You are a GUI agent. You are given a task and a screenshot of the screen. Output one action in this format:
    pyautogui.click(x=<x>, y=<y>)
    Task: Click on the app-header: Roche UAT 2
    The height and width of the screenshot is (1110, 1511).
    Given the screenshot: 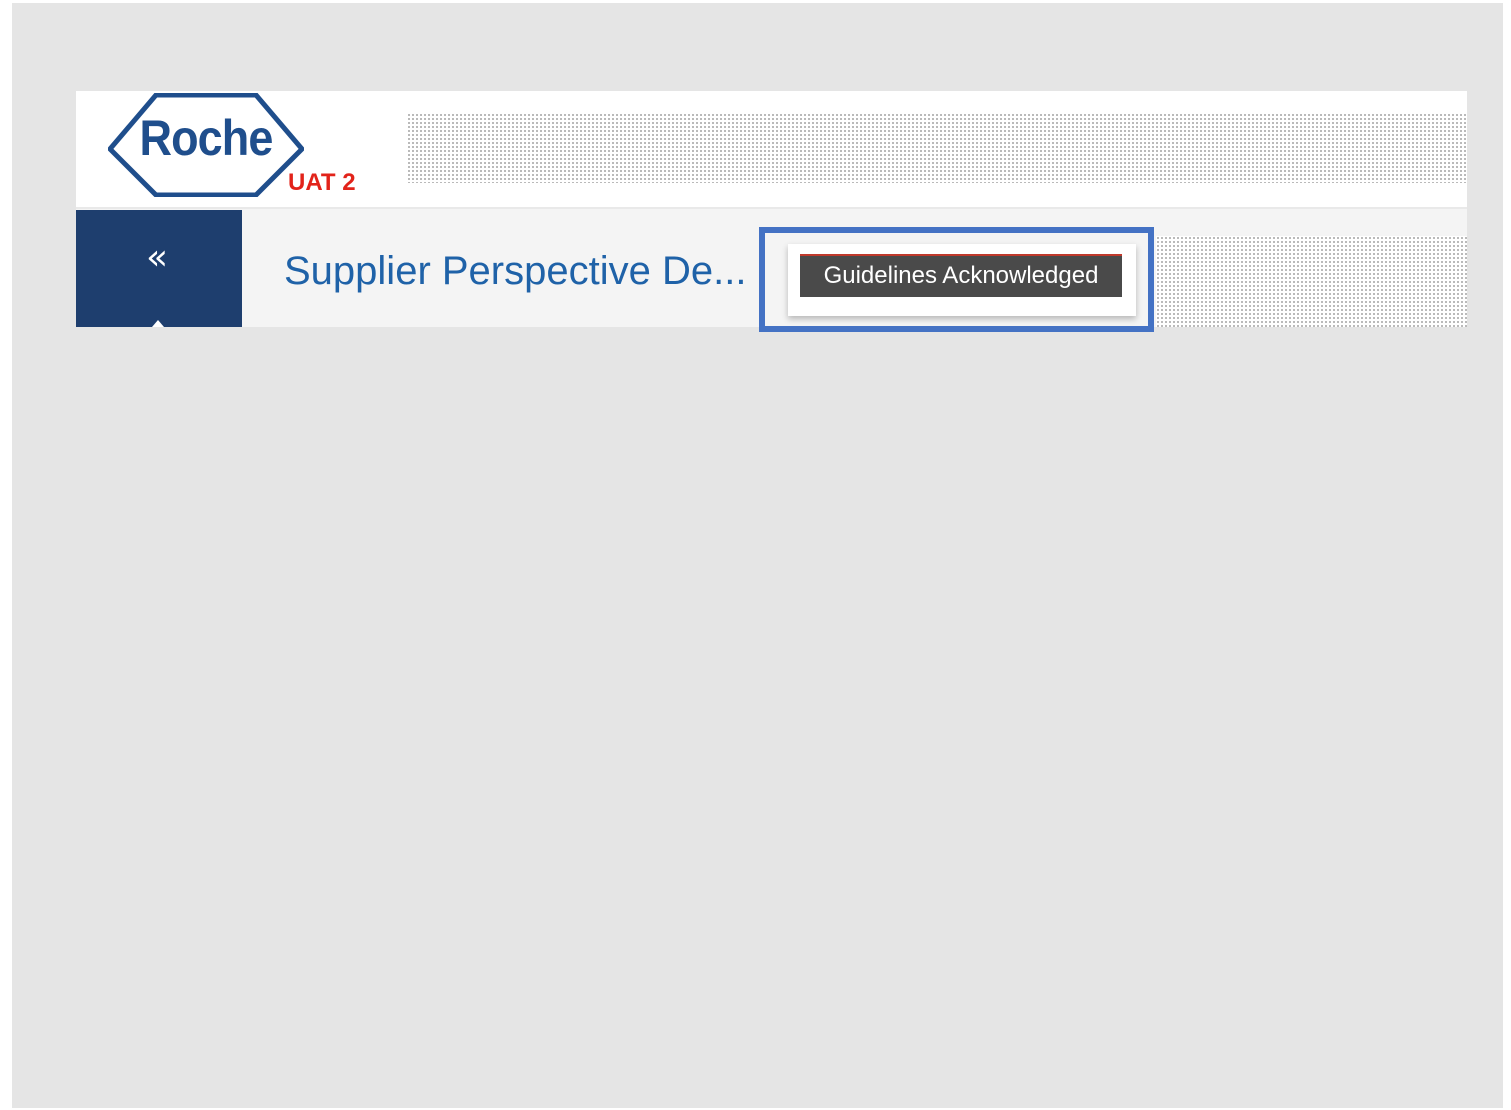 What is the action you would take?
    pyautogui.click(x=771, y=150)
    